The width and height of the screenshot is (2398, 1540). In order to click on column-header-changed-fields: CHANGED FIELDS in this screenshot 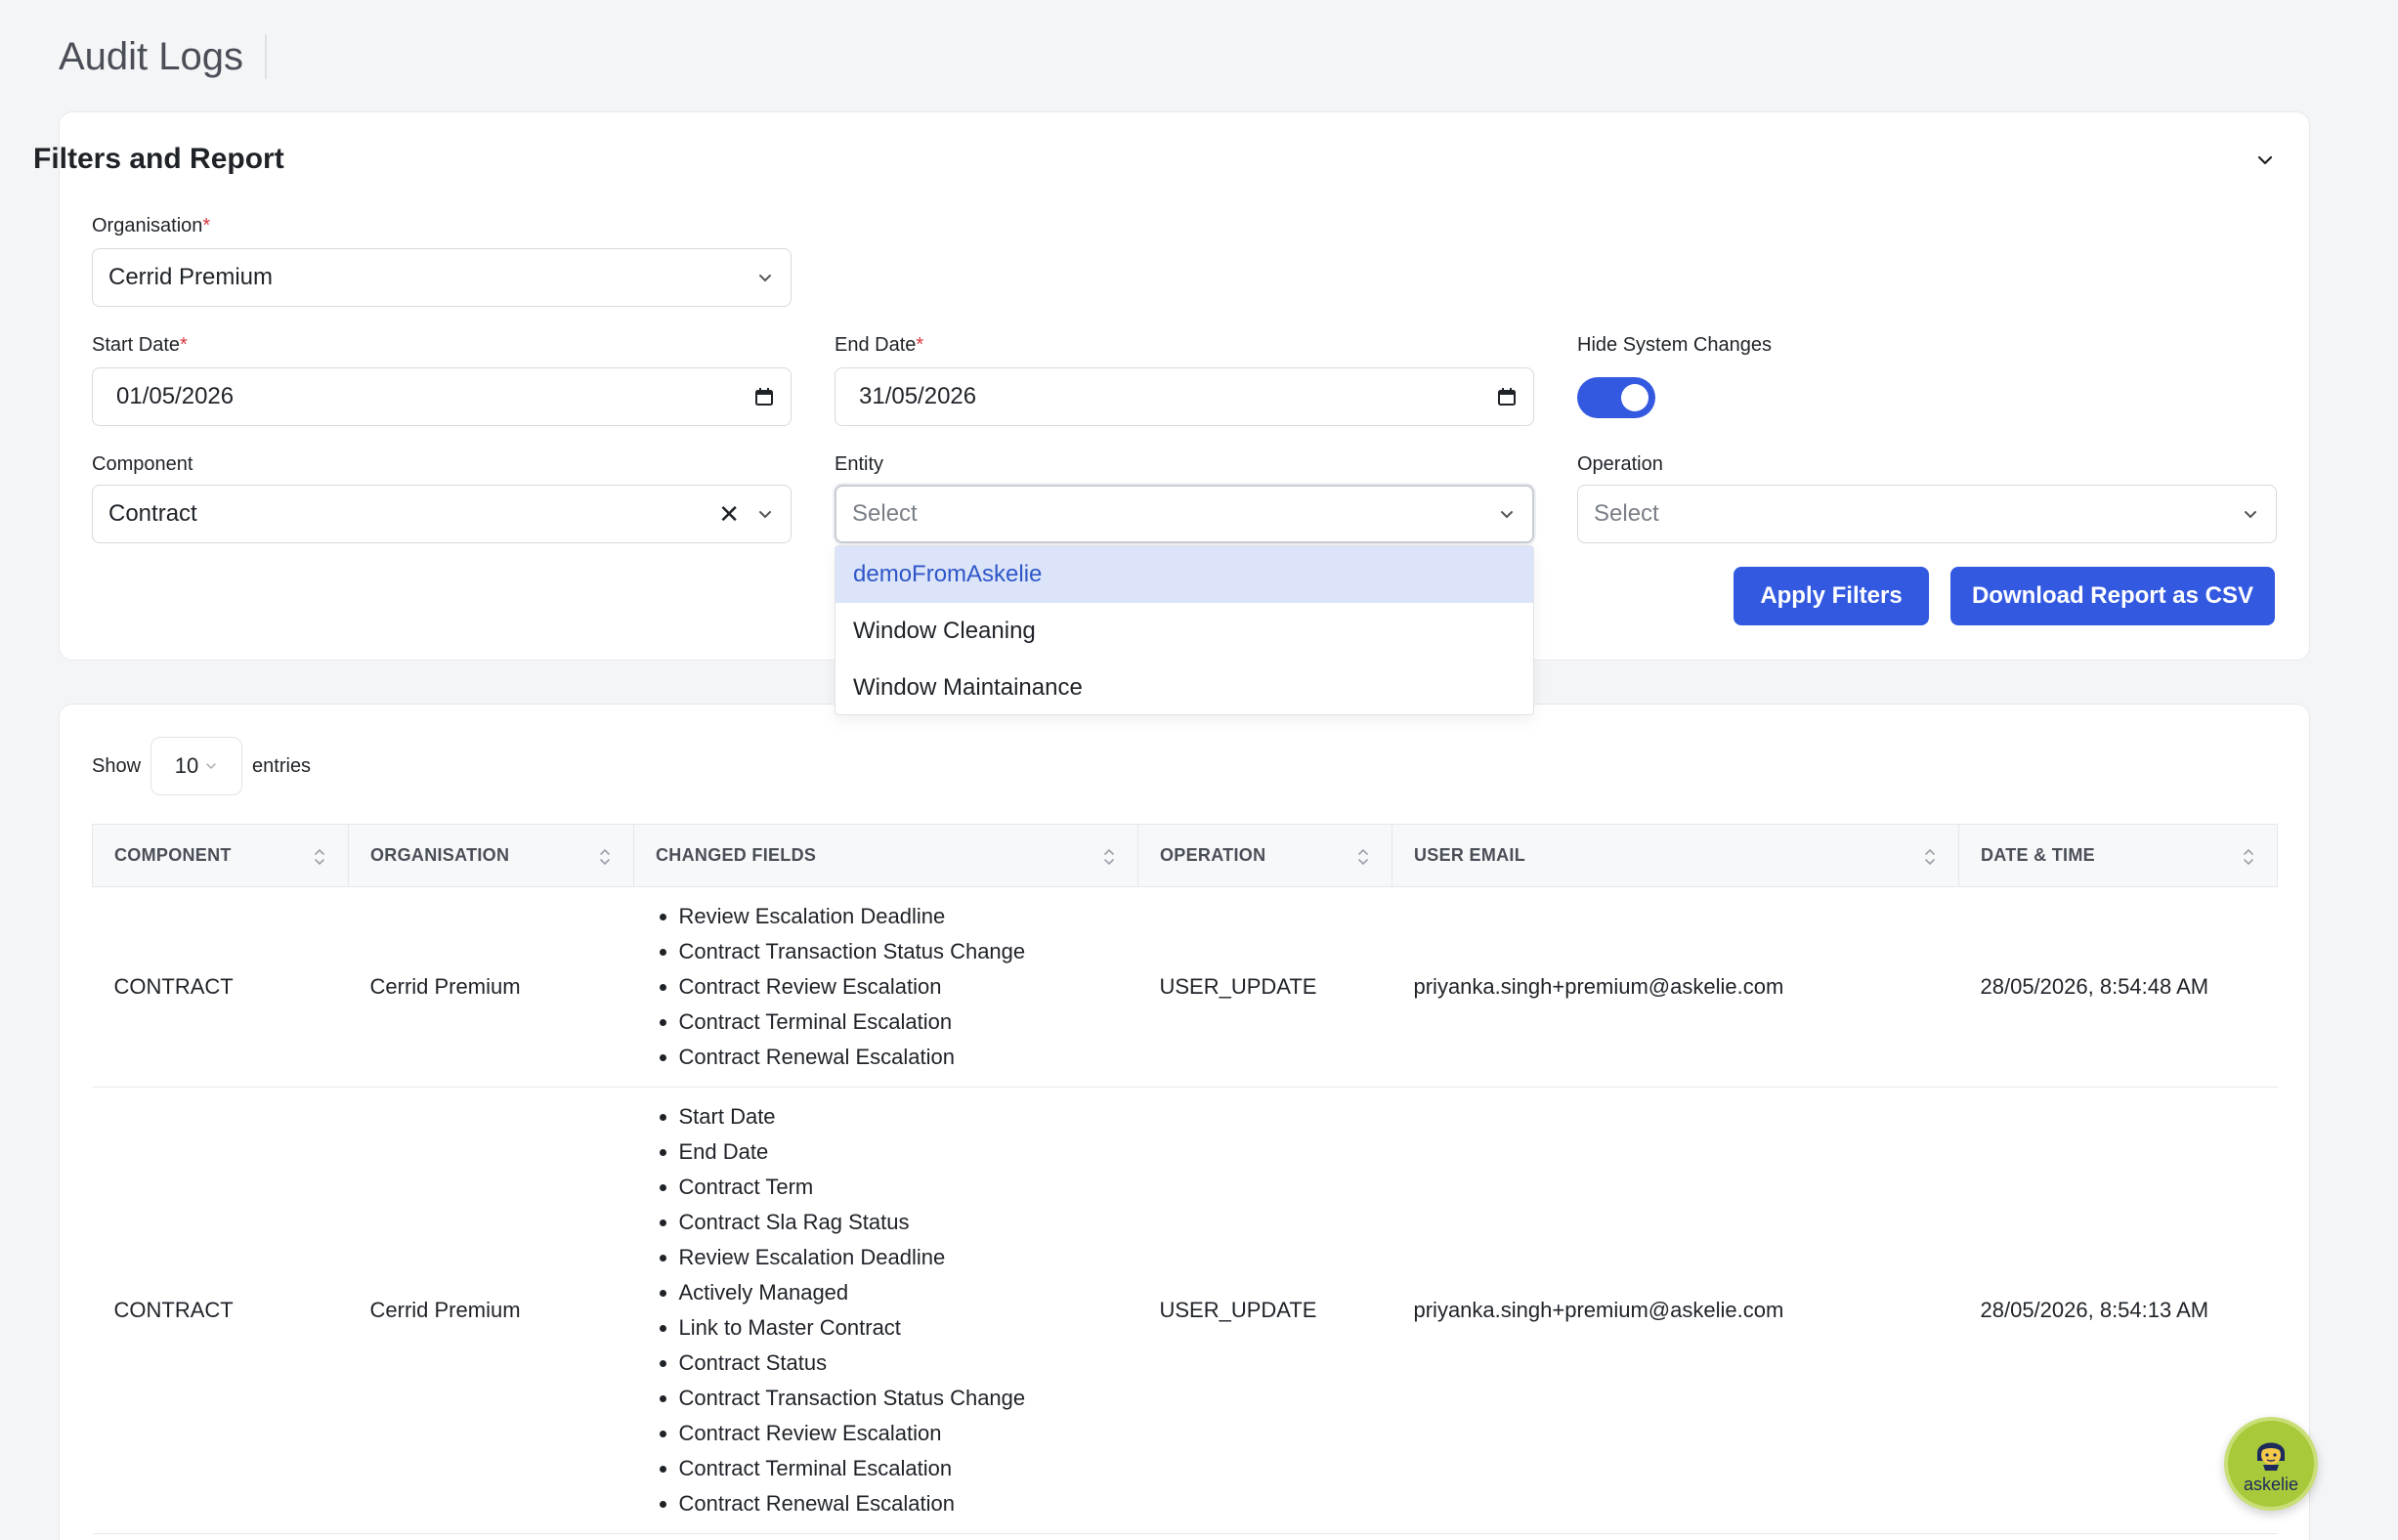, I will do `click(885, 855)`.